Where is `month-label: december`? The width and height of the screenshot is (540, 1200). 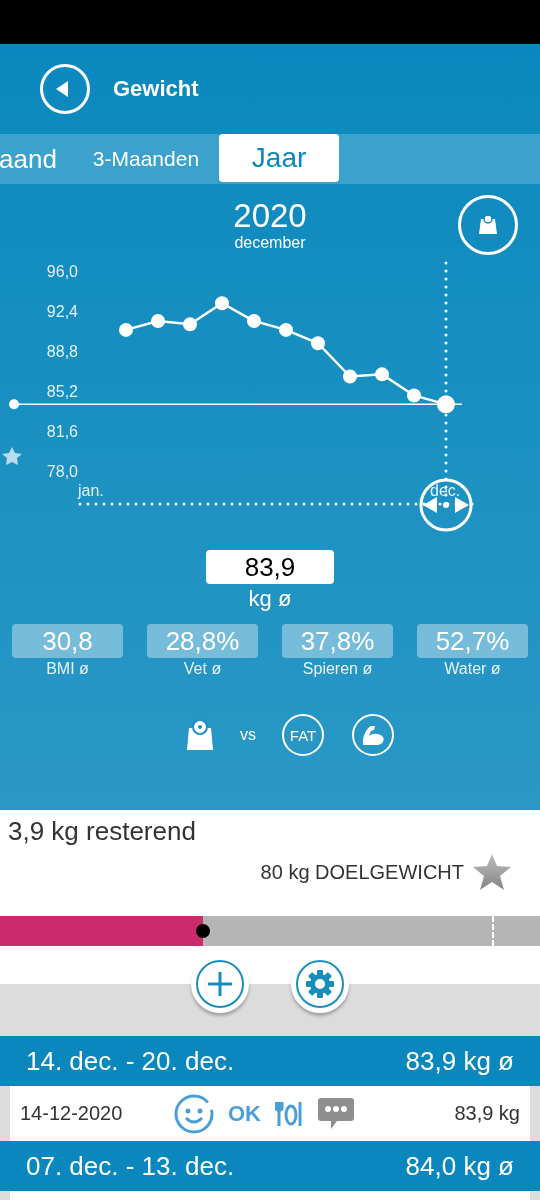
month-label: december is located at coordinates (270, 243).